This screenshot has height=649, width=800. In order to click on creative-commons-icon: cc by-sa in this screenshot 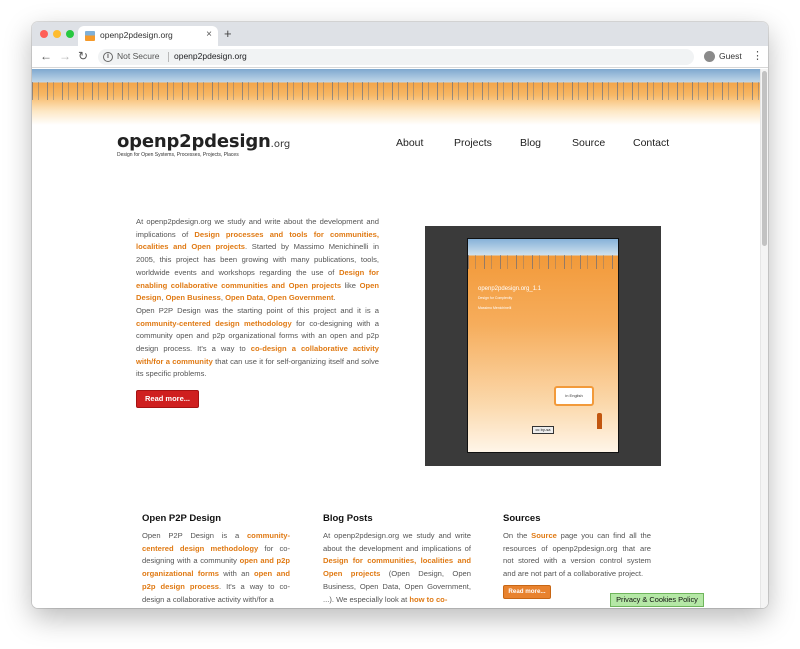, I will do `click(543, 430)`.